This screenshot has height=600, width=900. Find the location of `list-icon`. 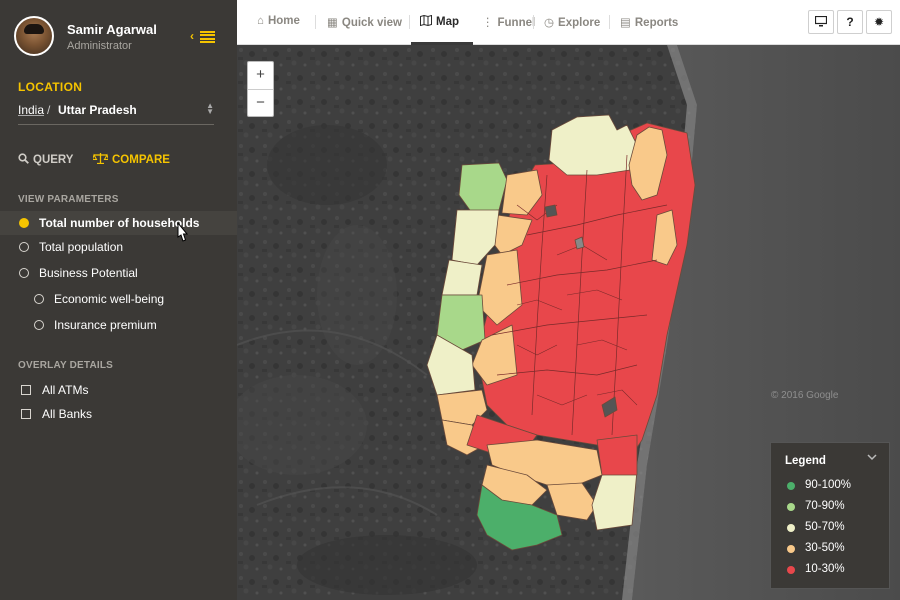

list-icon is located at coordinates (207, 37).